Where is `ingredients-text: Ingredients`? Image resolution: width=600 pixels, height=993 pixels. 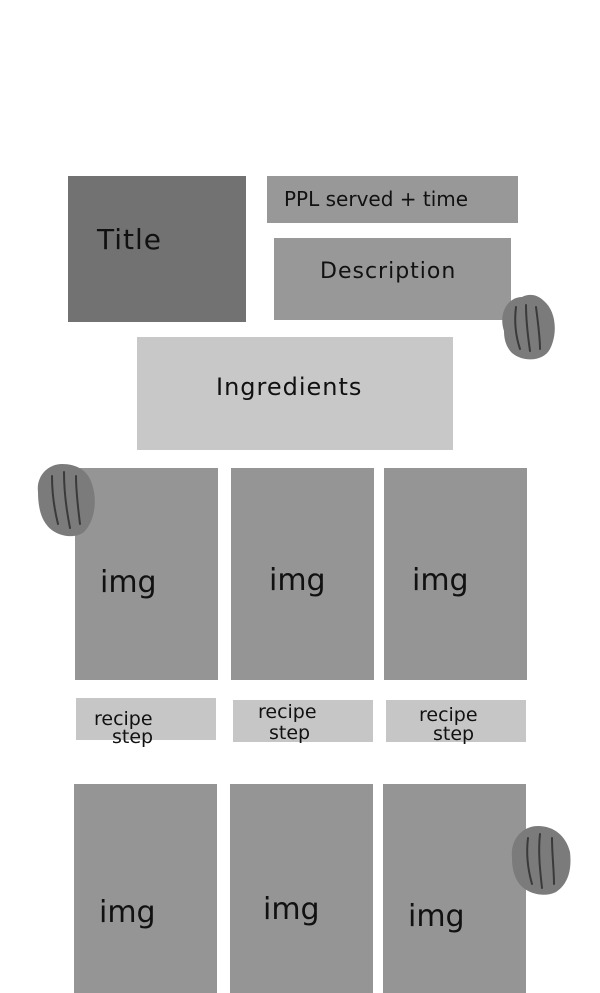 ingredients-text: Ingredients is located at coordinates (289, 387).